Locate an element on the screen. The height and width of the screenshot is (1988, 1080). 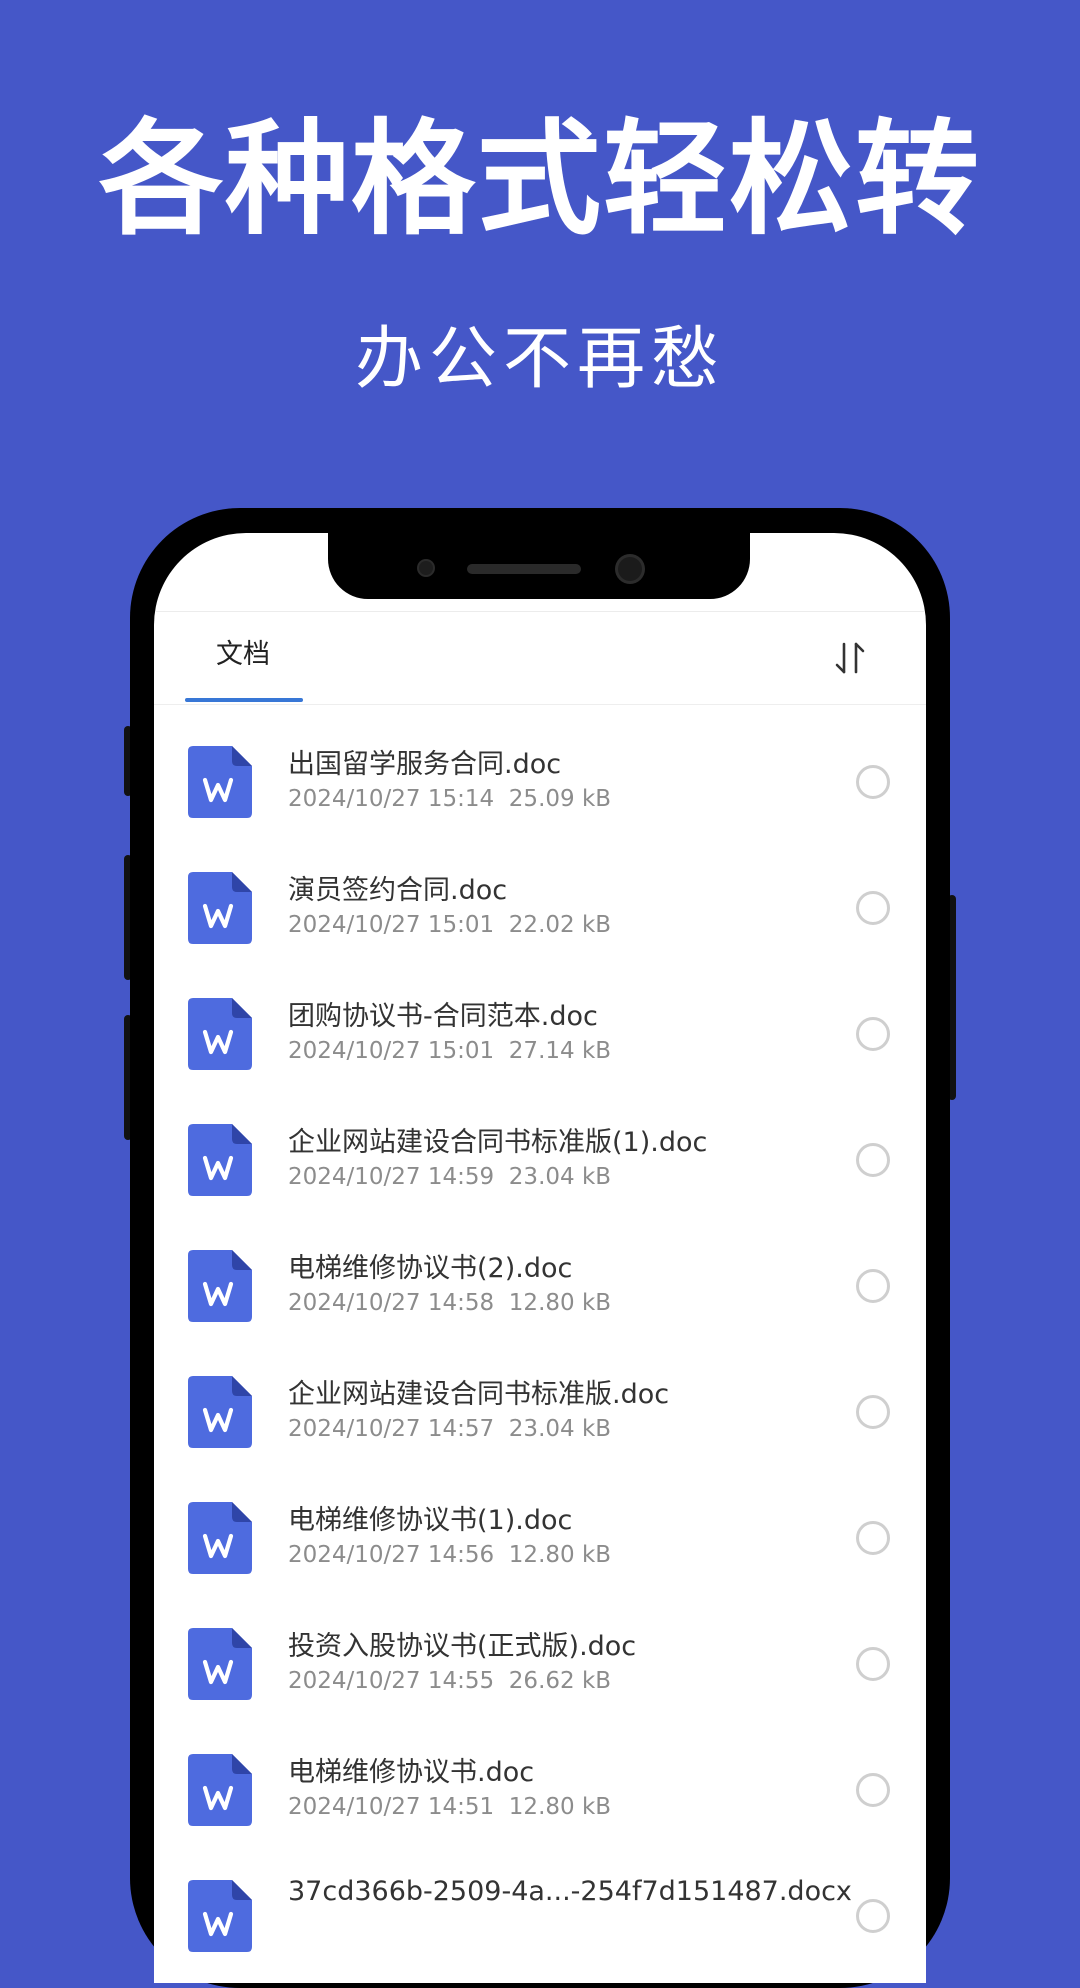
tab-bar: 文档 is located at coordinates (540, 658).